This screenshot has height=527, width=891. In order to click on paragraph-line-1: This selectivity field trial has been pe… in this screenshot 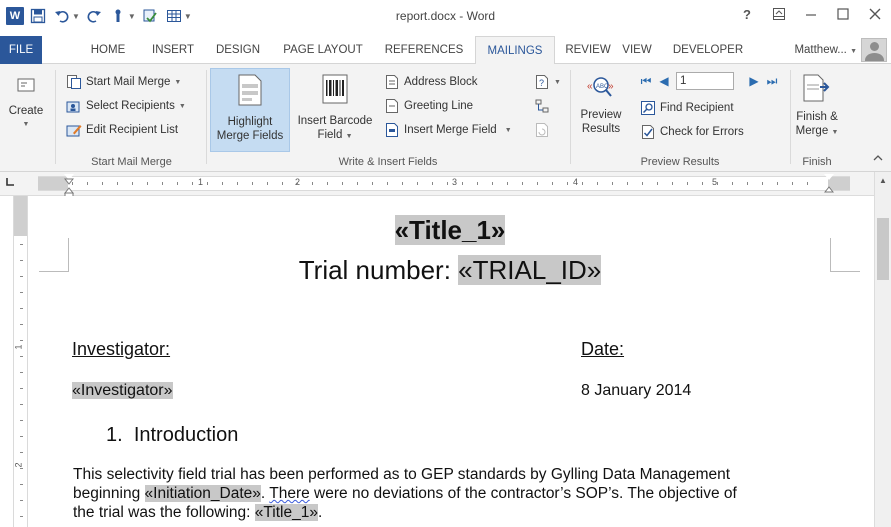, I will do `click(402, 474)`.